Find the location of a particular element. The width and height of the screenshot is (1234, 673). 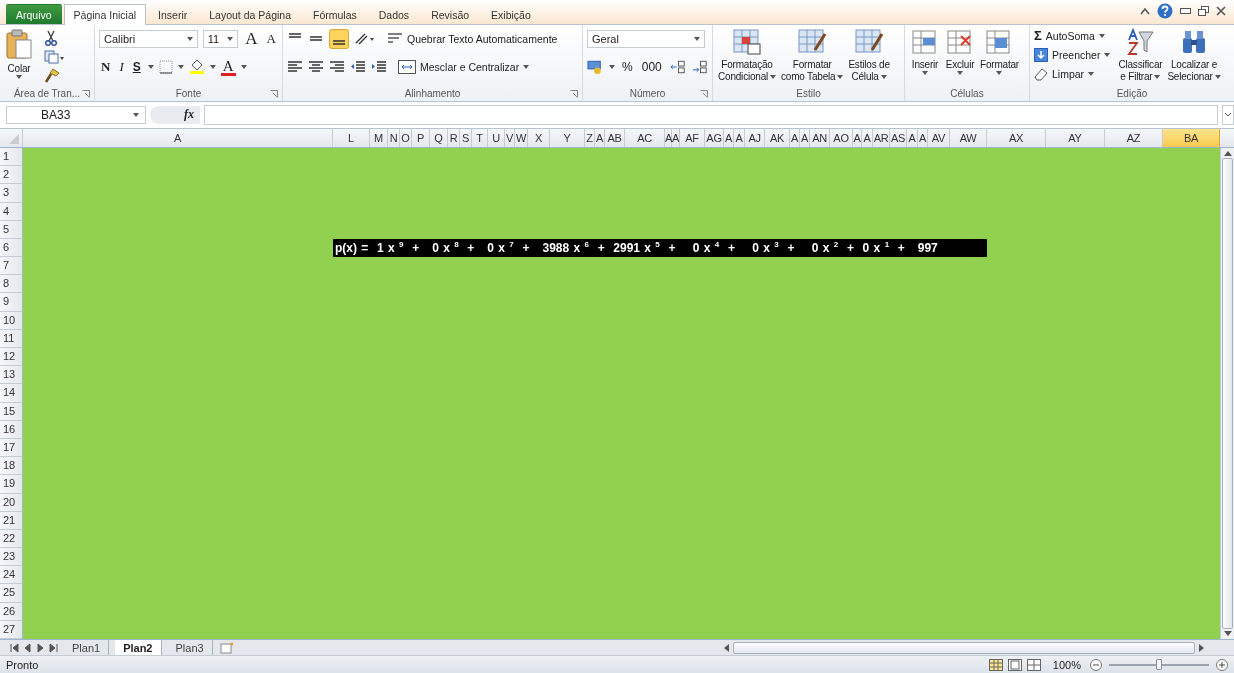

row-header: 13 is located at coordinates (11, 375).